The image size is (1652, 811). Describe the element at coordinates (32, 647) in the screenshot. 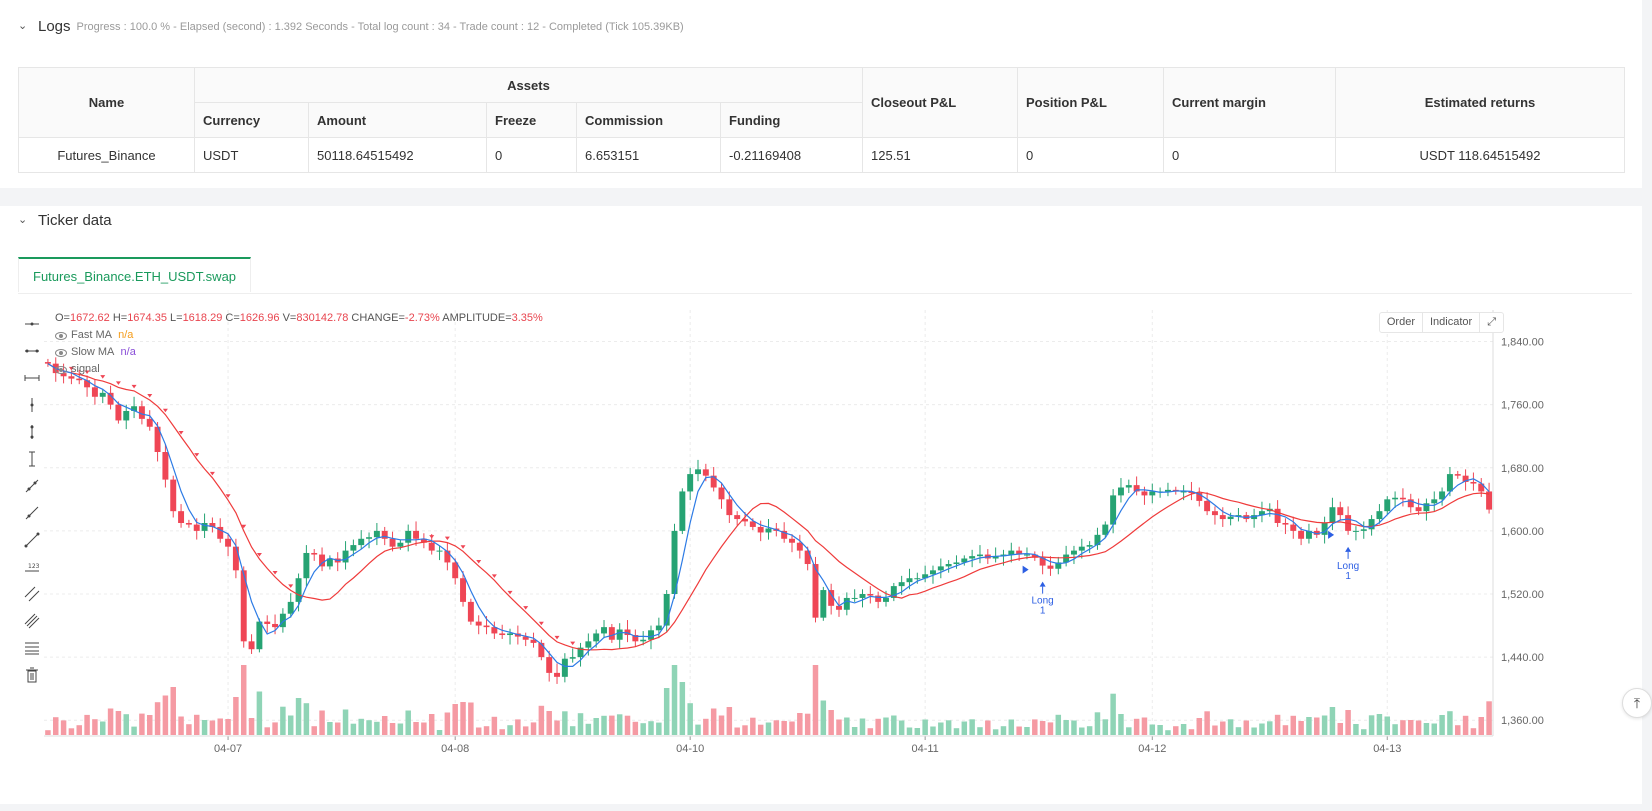

I see `fib-retracement-icon` at that location.